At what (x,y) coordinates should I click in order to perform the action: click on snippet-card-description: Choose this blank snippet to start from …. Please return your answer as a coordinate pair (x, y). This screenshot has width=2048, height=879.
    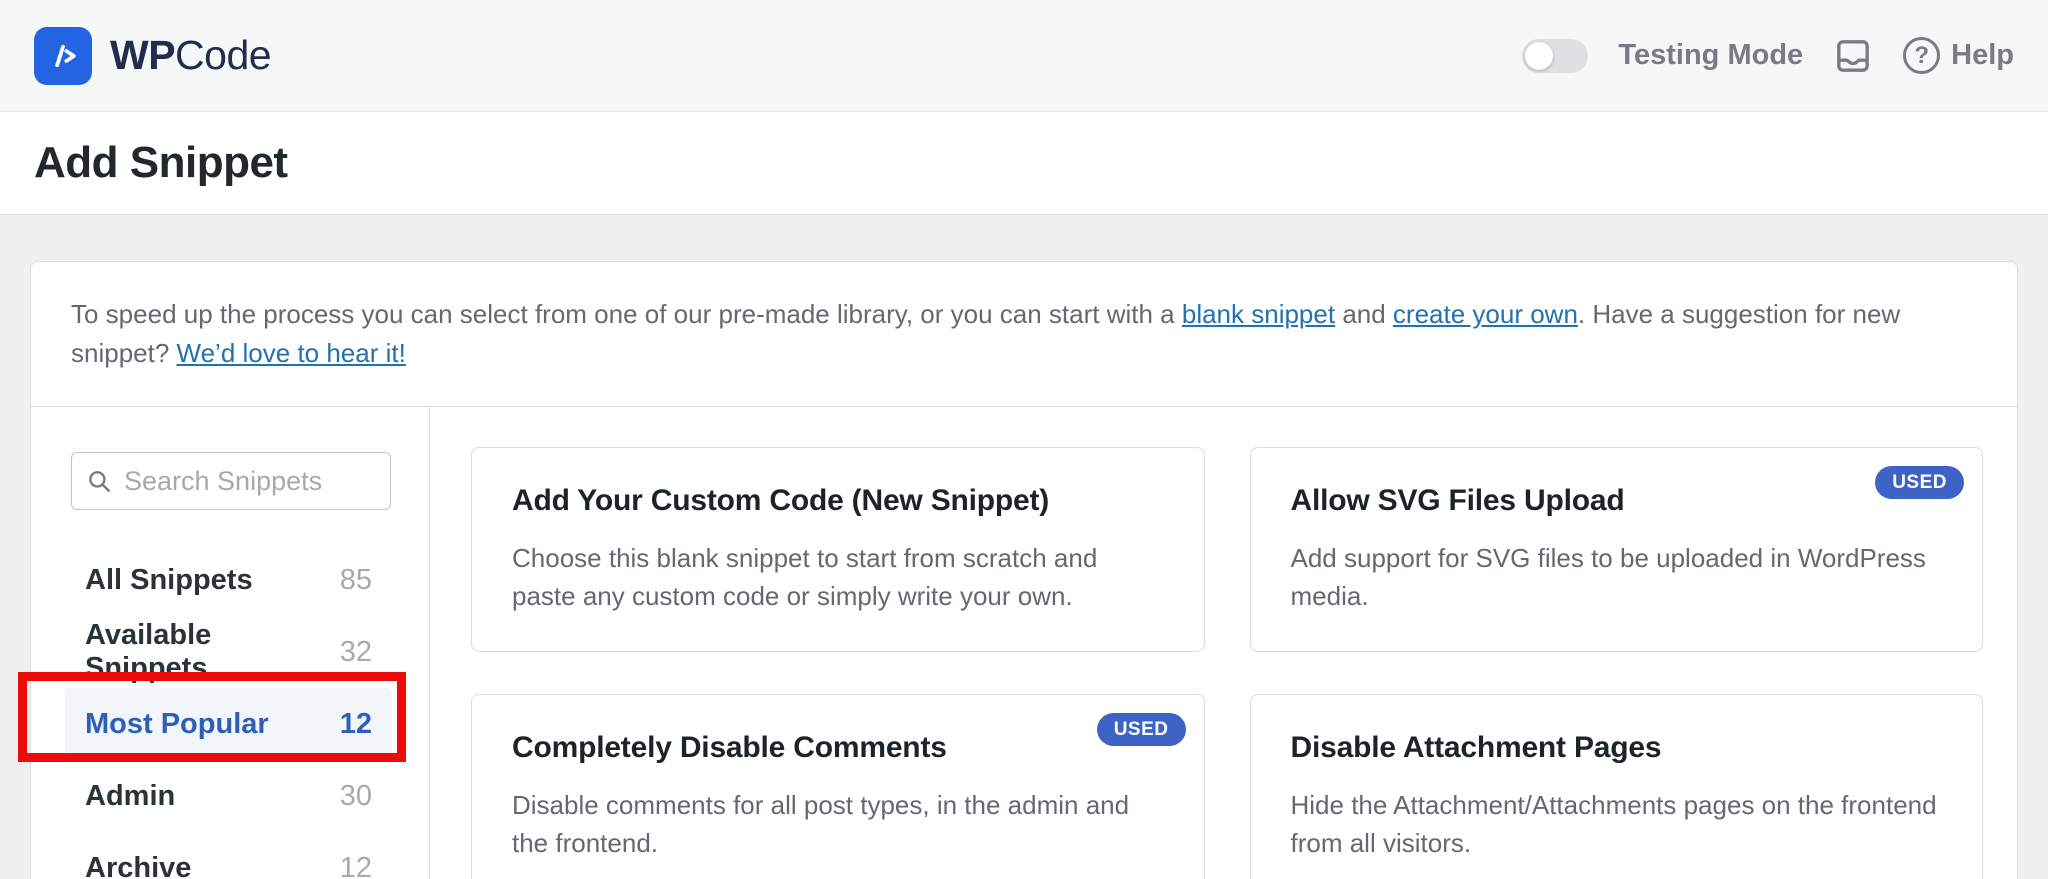
    Looking at the image, I should click on (805, 577).